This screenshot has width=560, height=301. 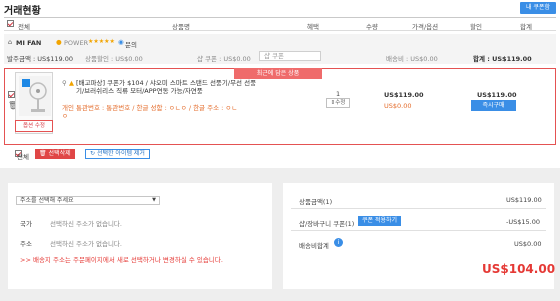 What do you see at coordinates (372, 27) in the screenshot?
I see `header-qty: 수량` at bounding box center [372, 27].